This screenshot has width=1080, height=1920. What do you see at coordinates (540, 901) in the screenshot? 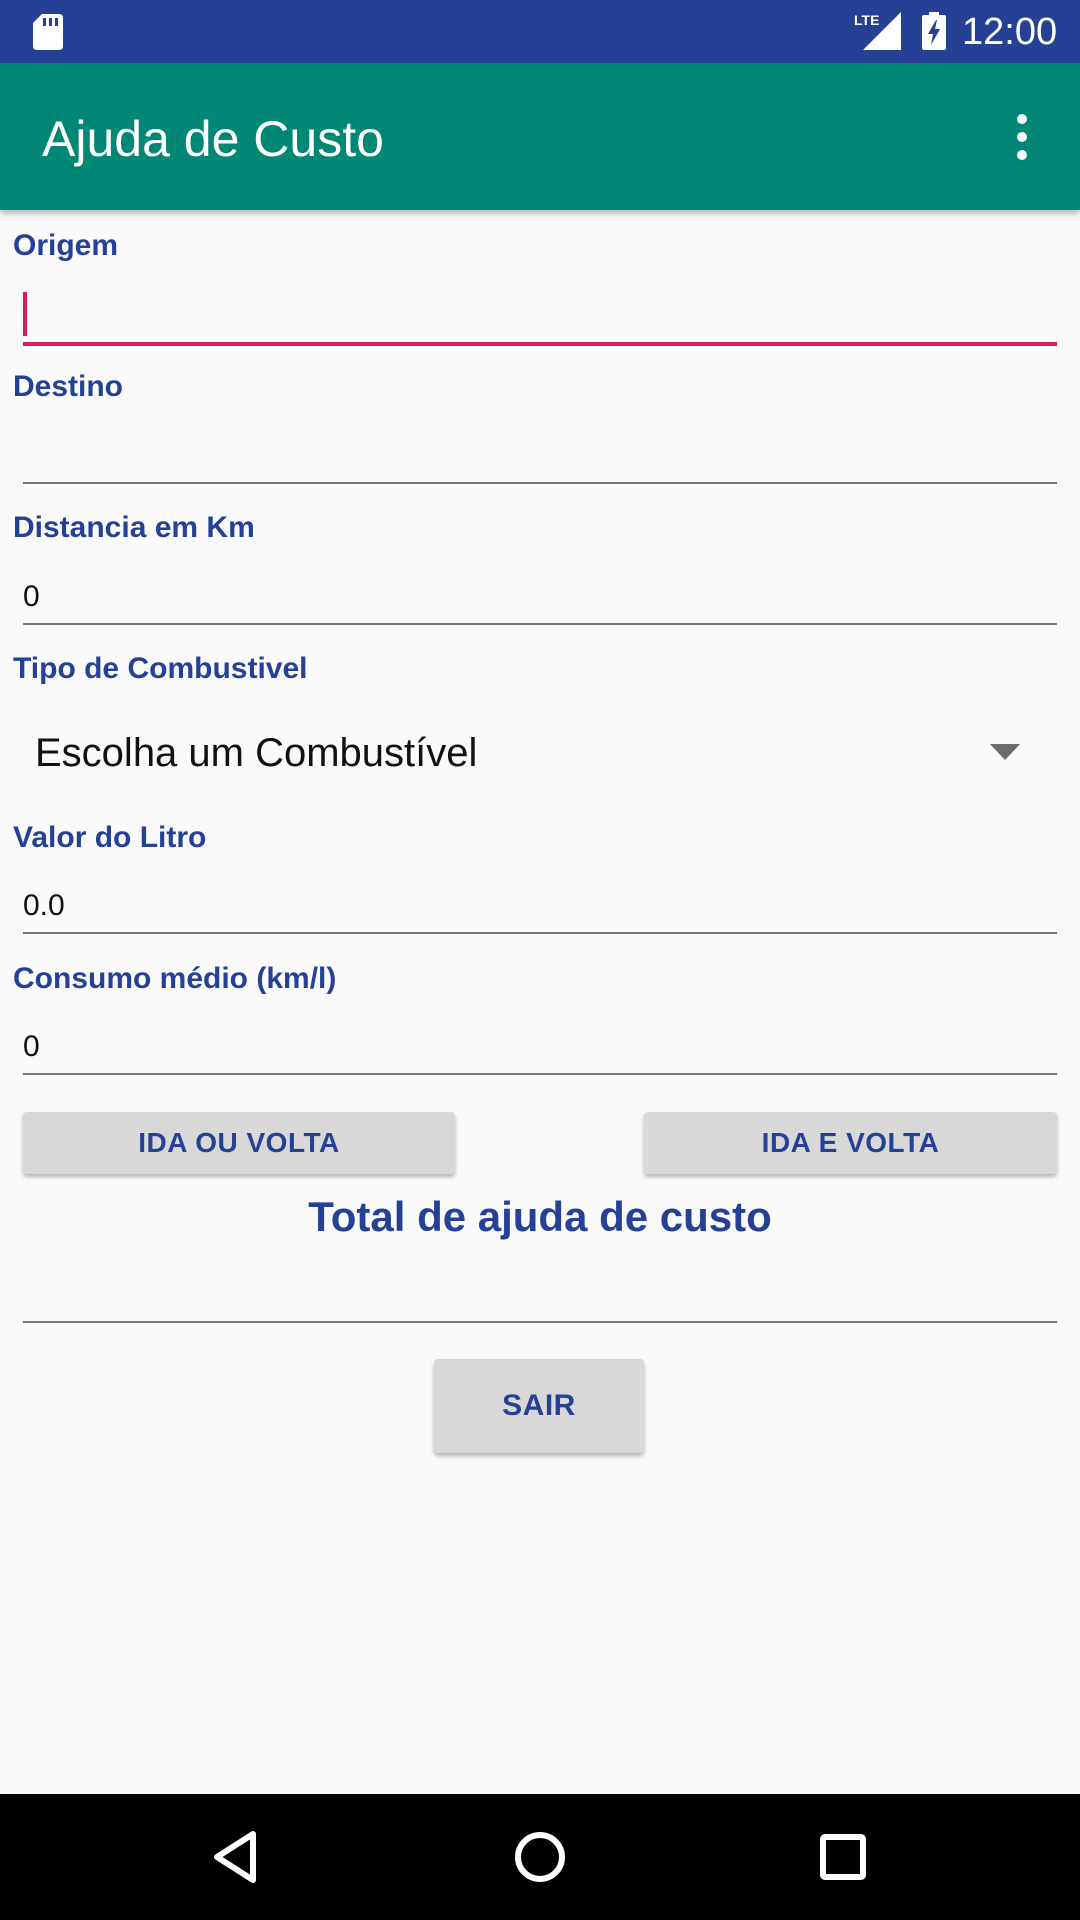
I see `valor-litro-input: 0.0` at bounding box center [540, 901].